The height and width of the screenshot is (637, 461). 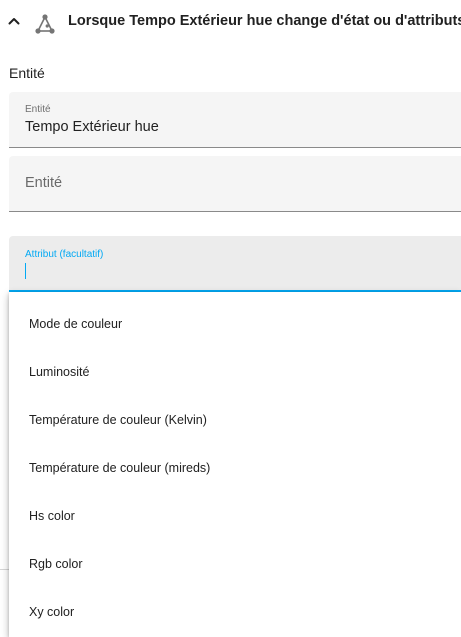 What do you see at coordinates (4, 569) in the screenshot?
I see `divider` at bounding box center [4, 569].